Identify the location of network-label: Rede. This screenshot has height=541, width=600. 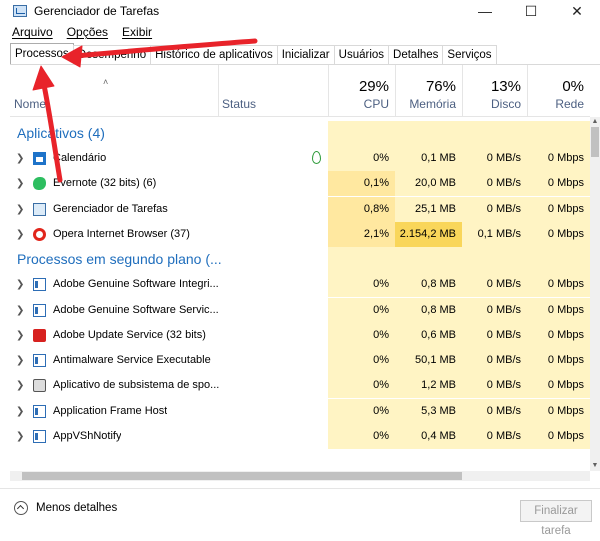
(569, 104).